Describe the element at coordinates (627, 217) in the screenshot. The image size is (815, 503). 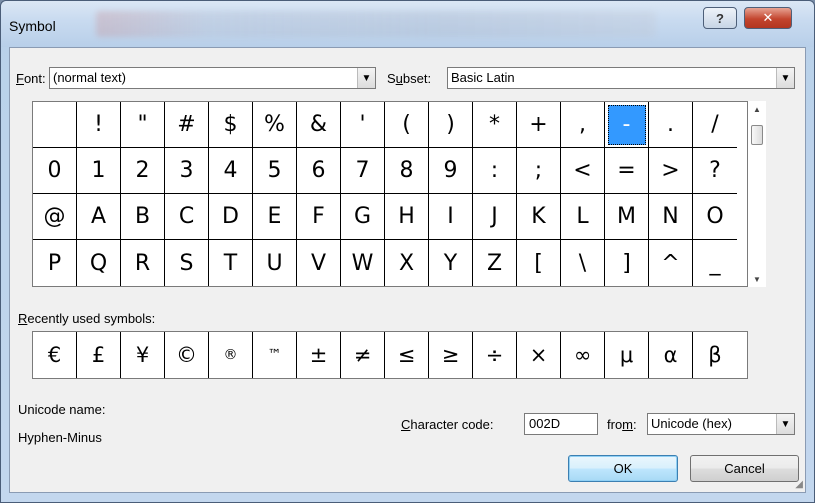
I see `symbol-cell: M` at that location.